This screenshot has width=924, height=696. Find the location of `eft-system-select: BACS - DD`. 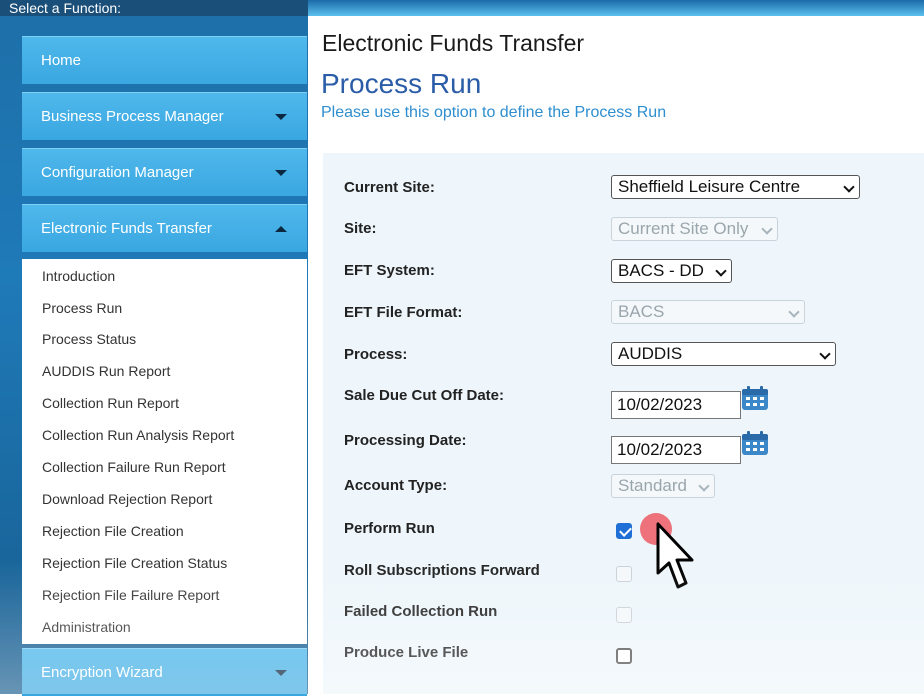

eft-system-select: BACS - DD is located at coordinates (671, 271).